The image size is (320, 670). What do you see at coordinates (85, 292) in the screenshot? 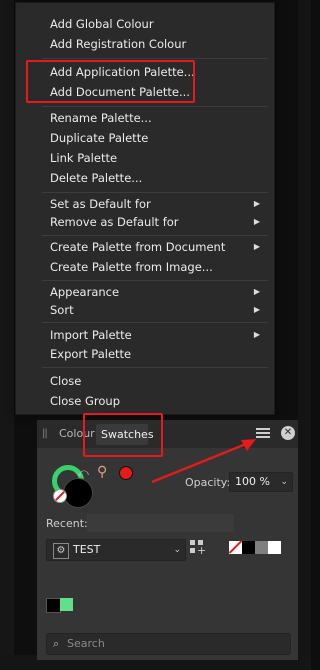
I see `menu-item-label: Appearance` at bounding box center [85, 292].